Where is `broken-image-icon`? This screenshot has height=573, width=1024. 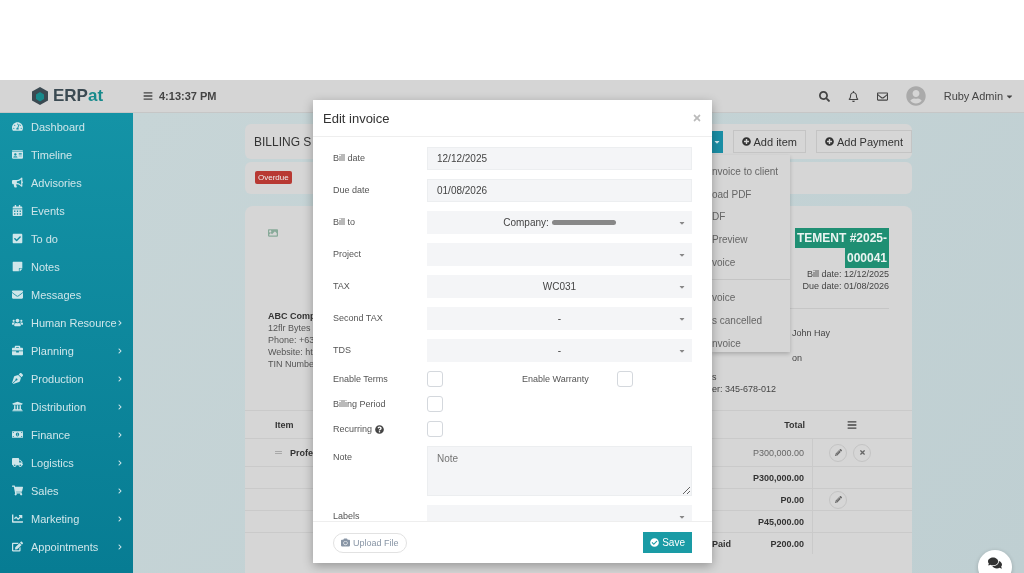
broken-image-icon is located at coordinates (273, 233).